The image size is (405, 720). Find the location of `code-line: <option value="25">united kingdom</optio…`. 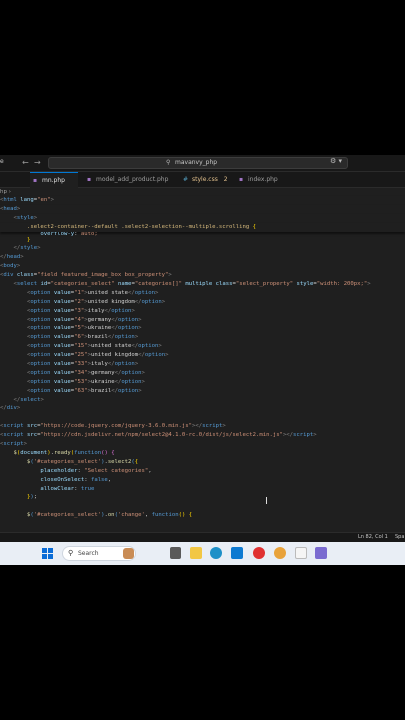

code-line: <option value="25">united kingdom</optio… is located at coordinates (97, 355).